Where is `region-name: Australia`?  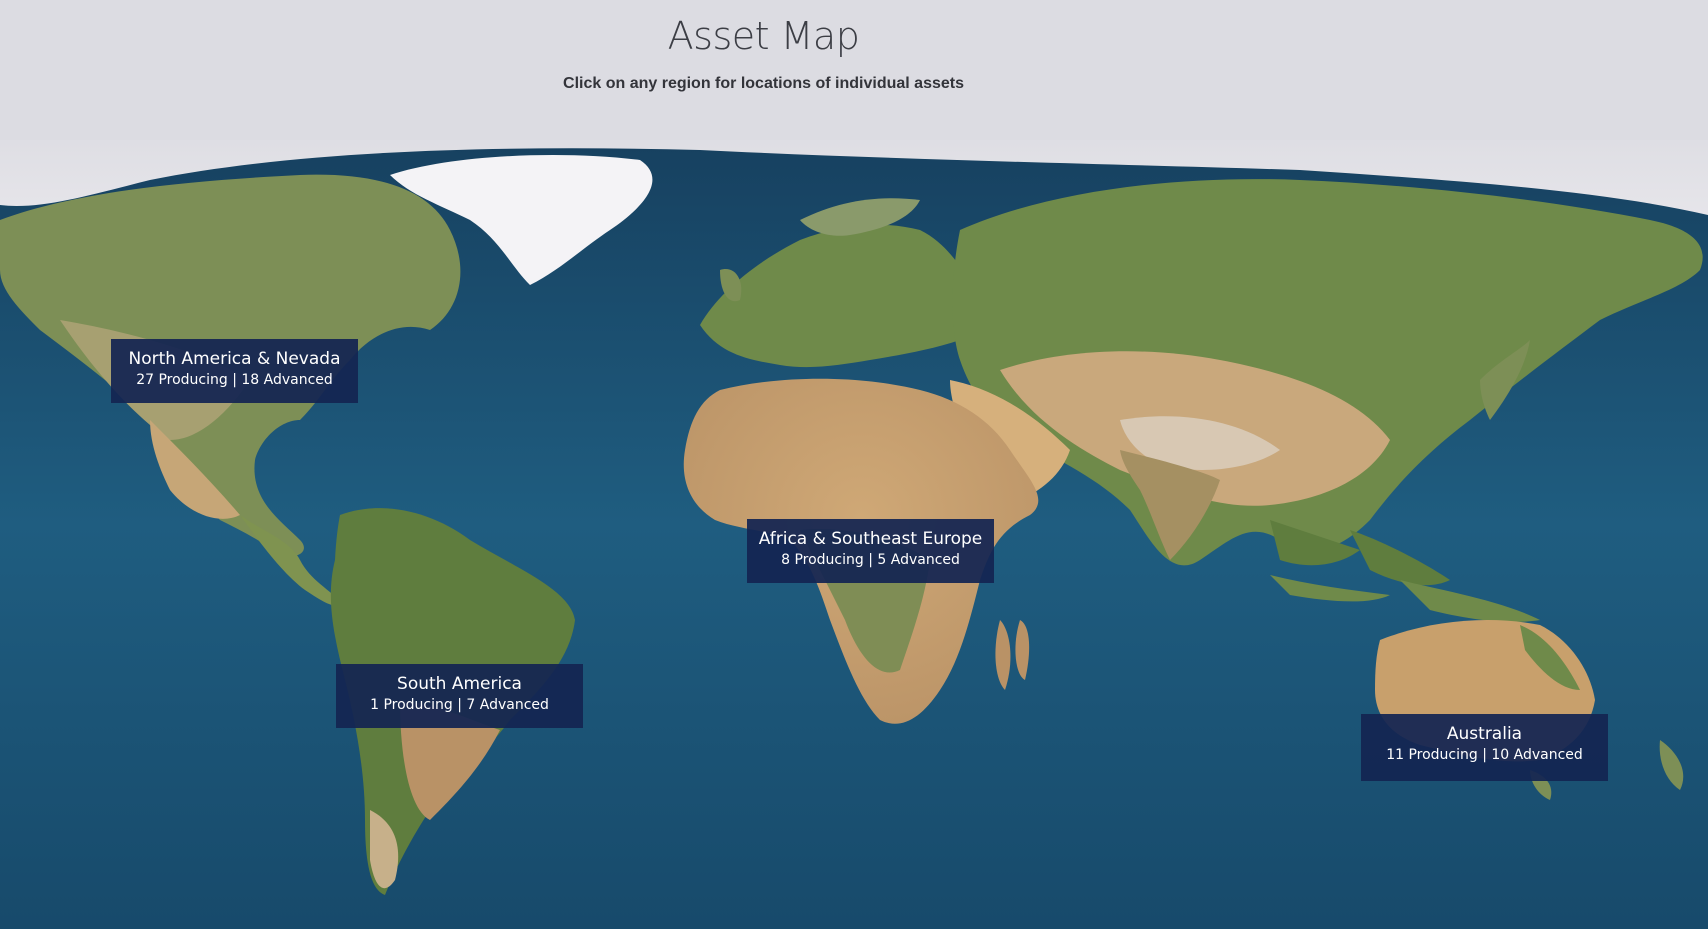 region-name: Australia is located at coordinates (1484, 734).